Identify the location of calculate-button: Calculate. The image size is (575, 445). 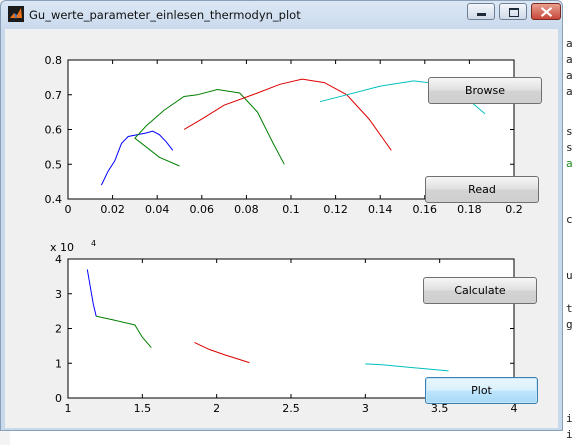
(480, 290).